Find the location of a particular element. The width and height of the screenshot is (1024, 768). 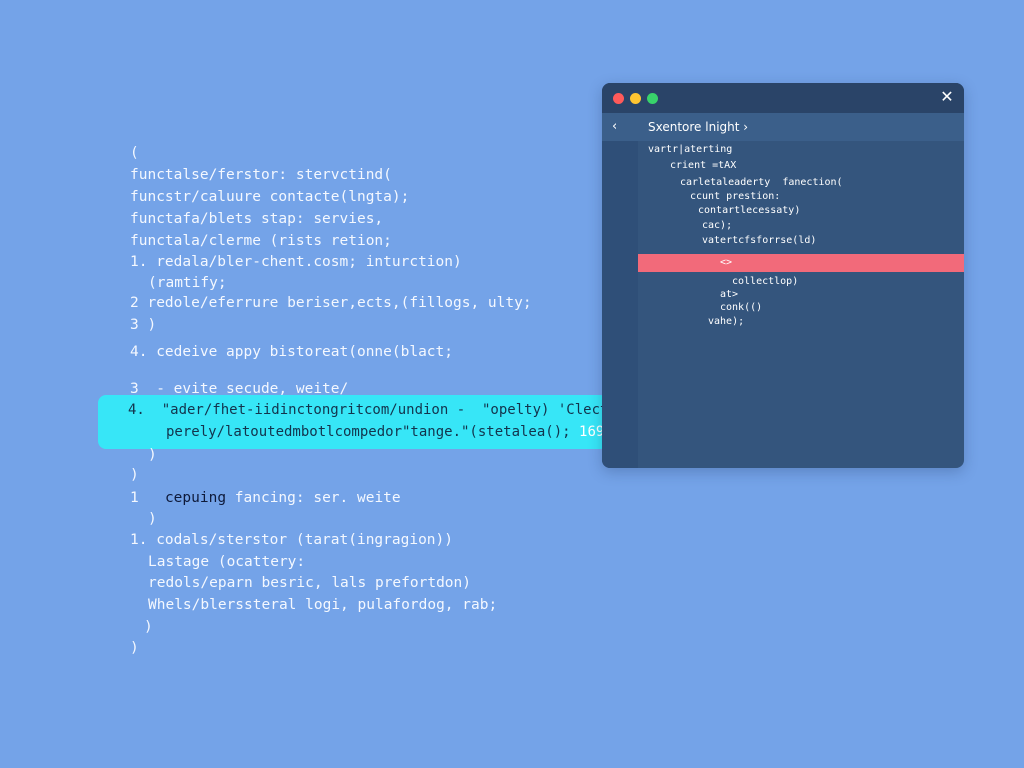

title-bar: ✕ is located at coordinates (783, 98).